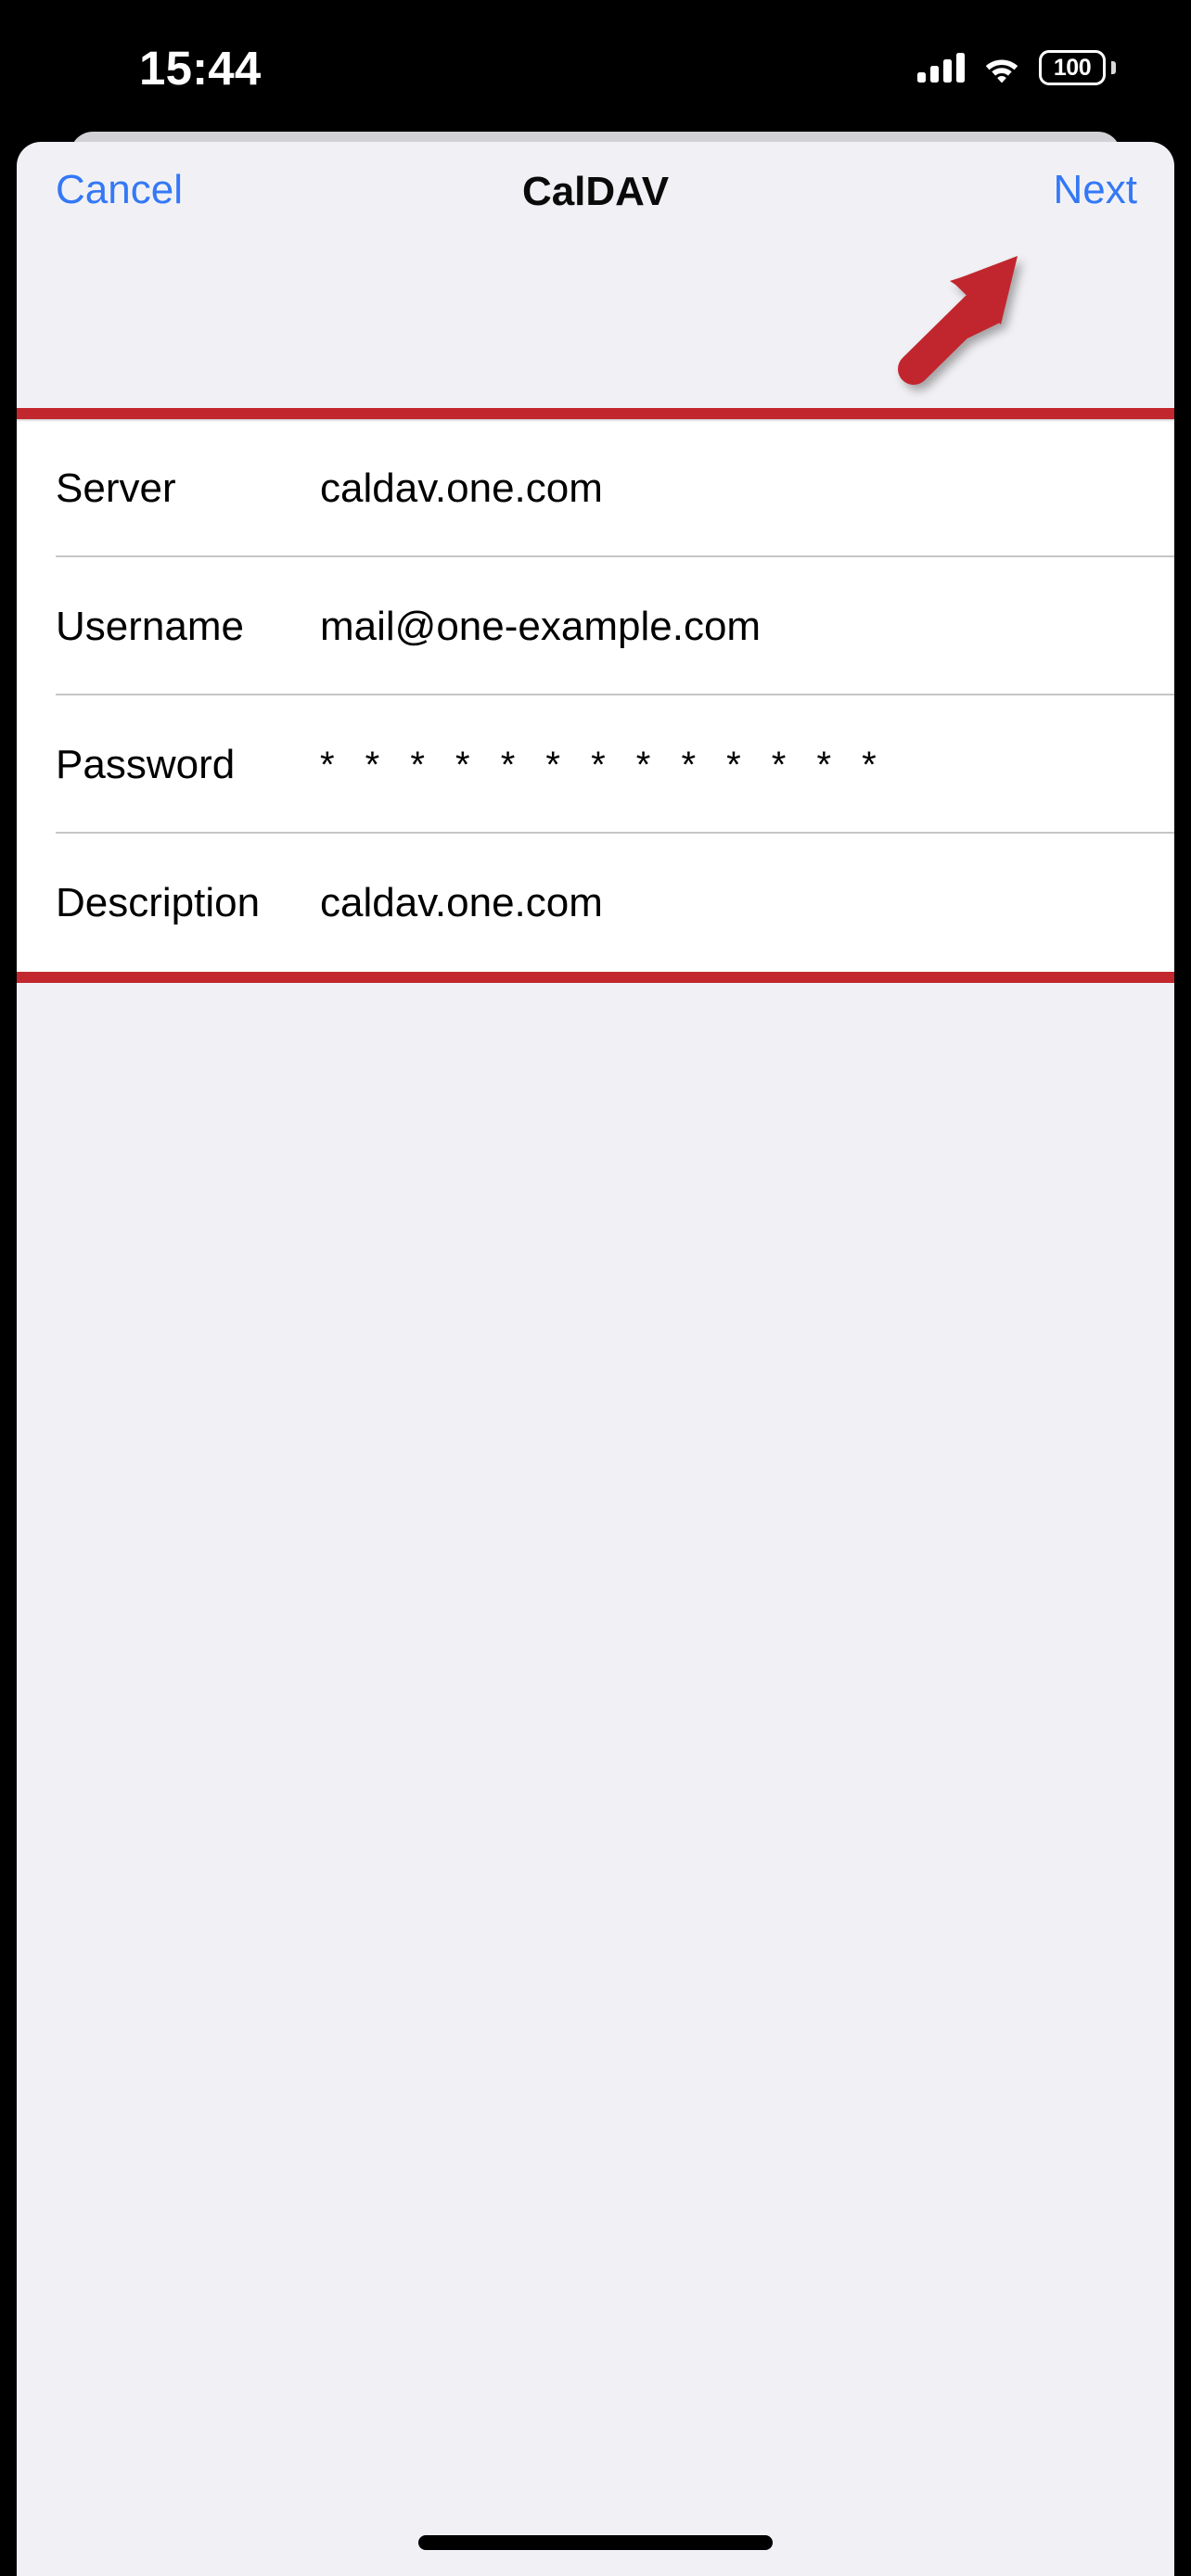 The width and height of the screenshot is (1191, 2576). Describe the element at coordinates (595, 2520) in the screenshot. I see `sheet-bottom-fill` at that location.